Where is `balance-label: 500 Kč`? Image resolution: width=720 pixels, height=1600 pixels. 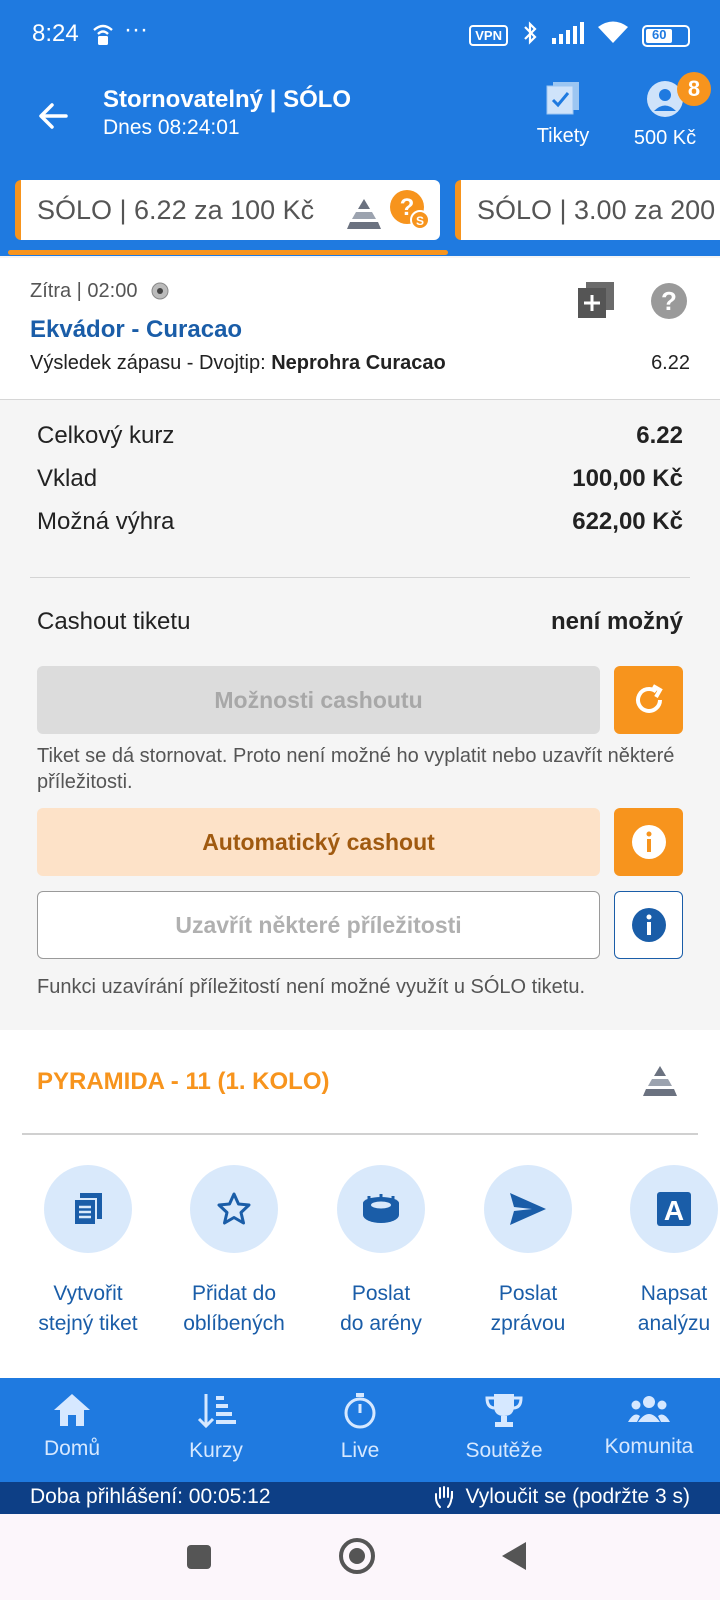 balance-label: 500 Kč is located at coordinates (665, 138).